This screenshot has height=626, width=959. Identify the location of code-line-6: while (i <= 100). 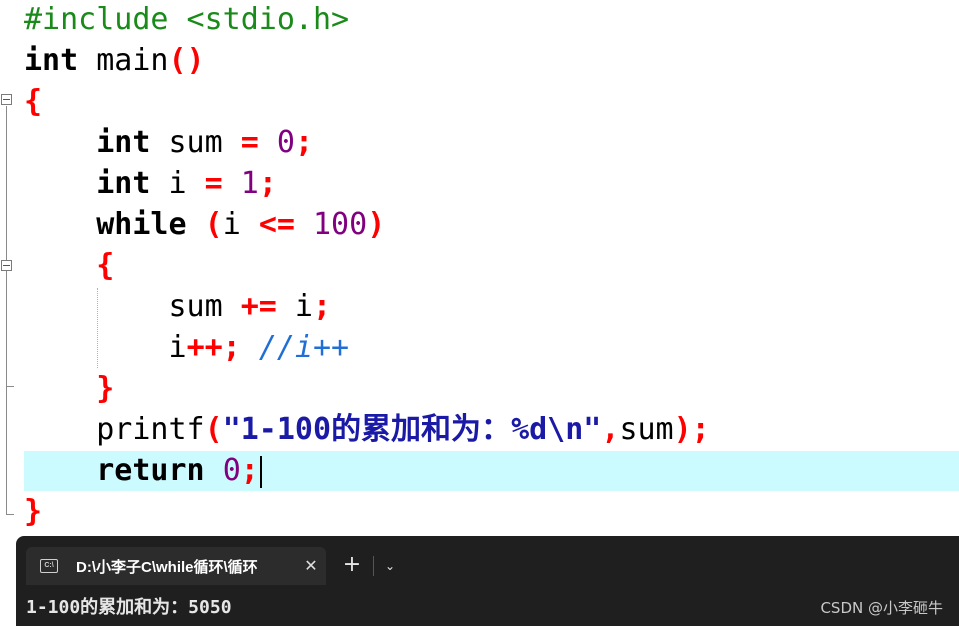
(491, 225).